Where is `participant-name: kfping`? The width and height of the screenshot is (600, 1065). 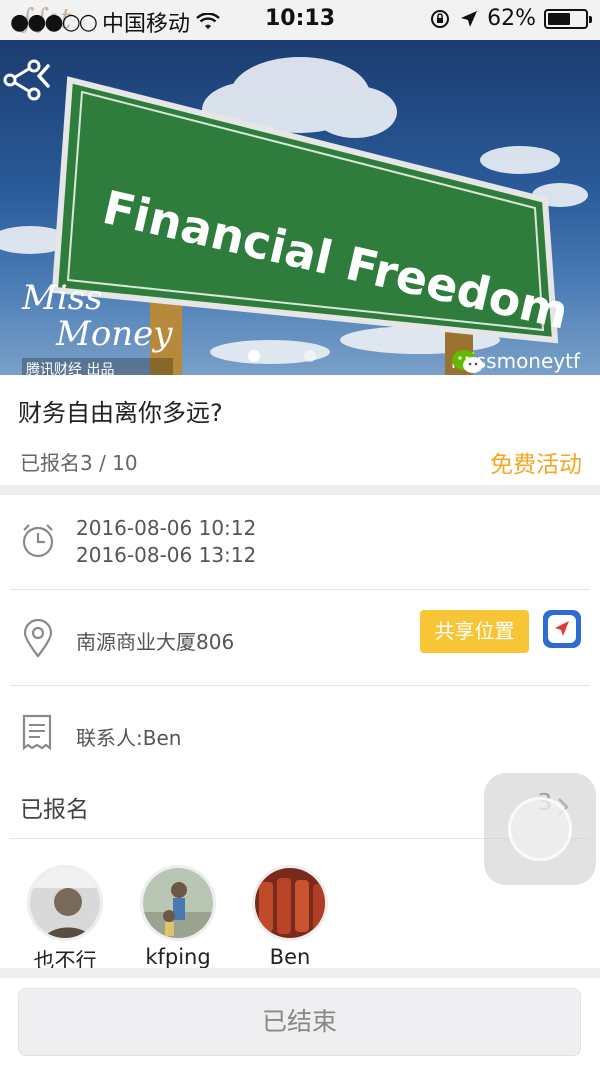
participant-name: kfping is located at coordinates (178, 957).